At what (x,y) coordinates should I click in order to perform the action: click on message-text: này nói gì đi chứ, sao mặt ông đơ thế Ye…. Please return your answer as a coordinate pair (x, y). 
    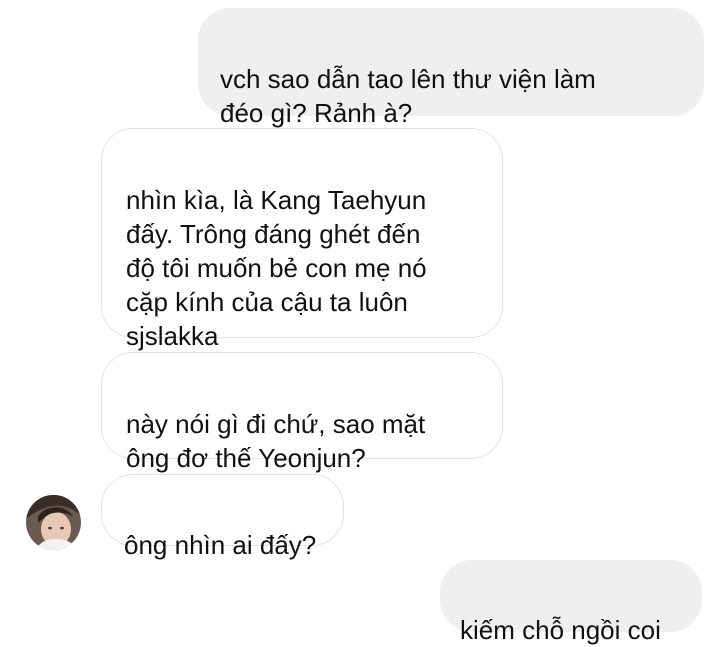
    Looking at the image, I should click on (276, 441).